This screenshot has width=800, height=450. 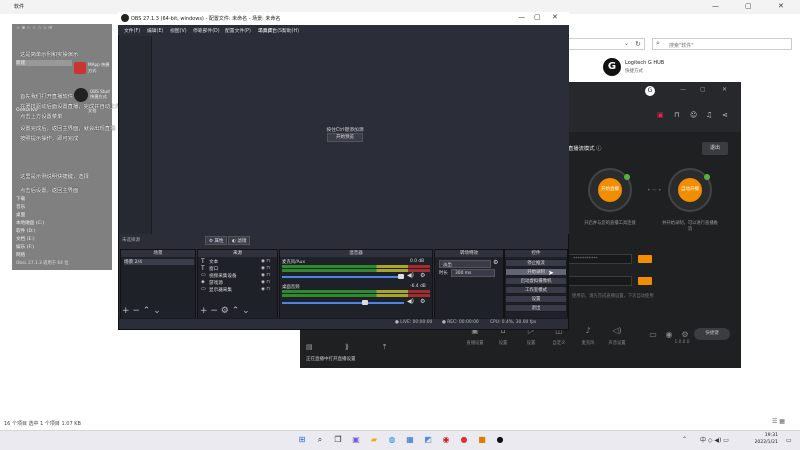 What do you see at coordinates (203, 261) in the screenshot?
I see `text-source-icon: T` at bounding box center [203, 261].